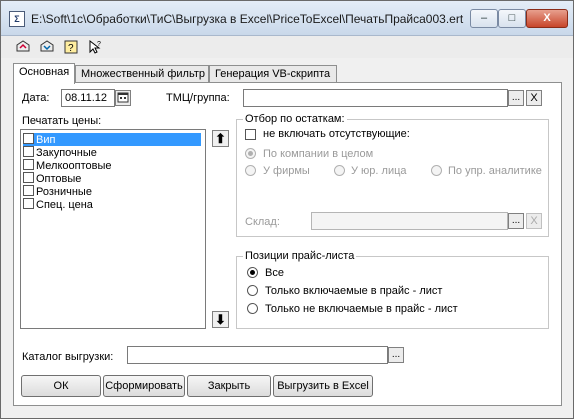  Describe the element at coordinates (354, 291) in the screenshot. I see `positions-included-label: Только включаемые в прайс - лист` at that location.